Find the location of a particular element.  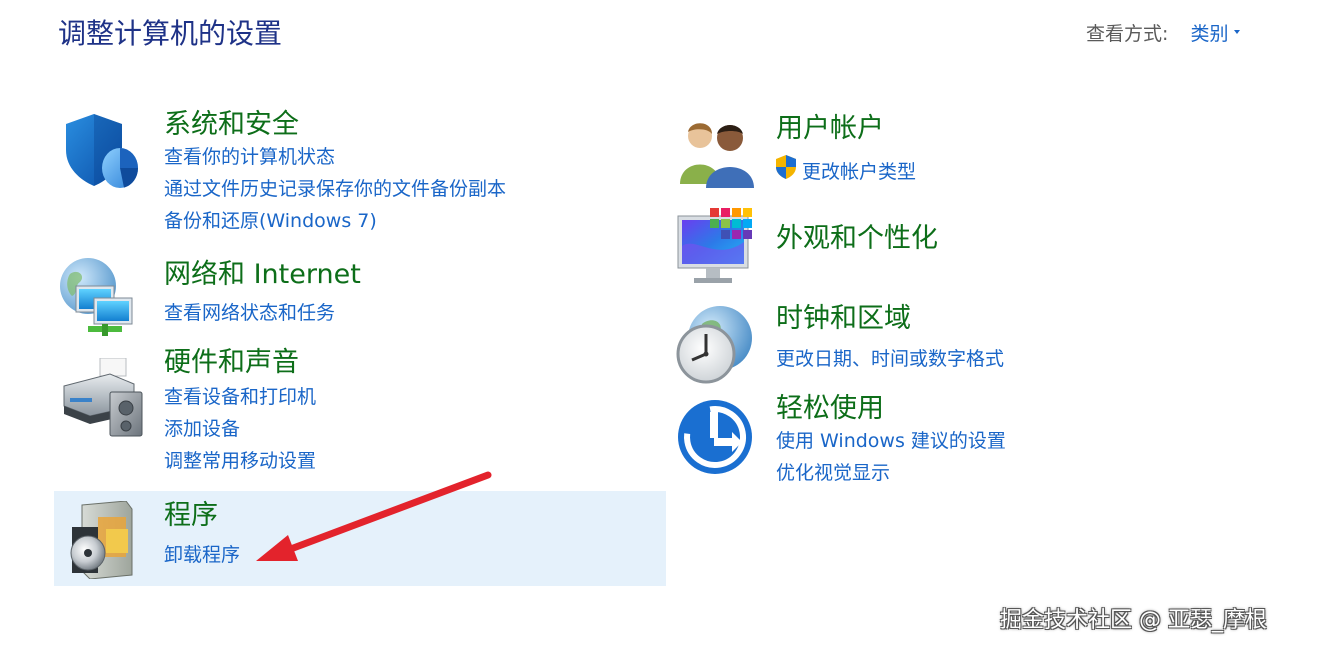

category-network-internet: 网络和 Internet 查看网络状态和任务 is located at coordinates (360, 294).